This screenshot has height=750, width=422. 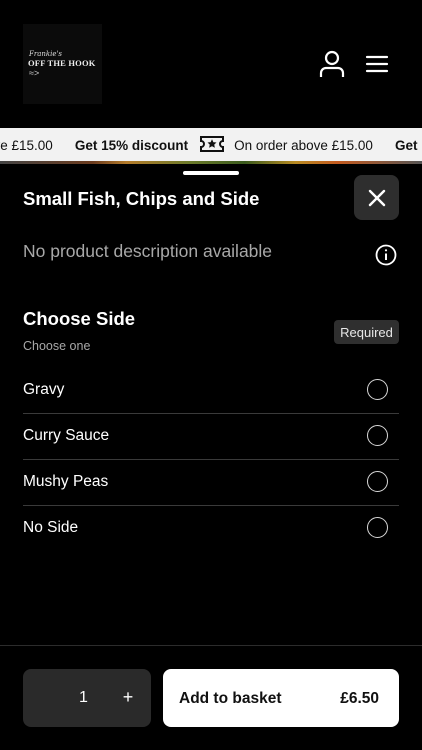 What do you see at coordinates (131, 145) in the screenshot?
I see `ticker-text: Get 15% discount` at bounding box center [131, 145].